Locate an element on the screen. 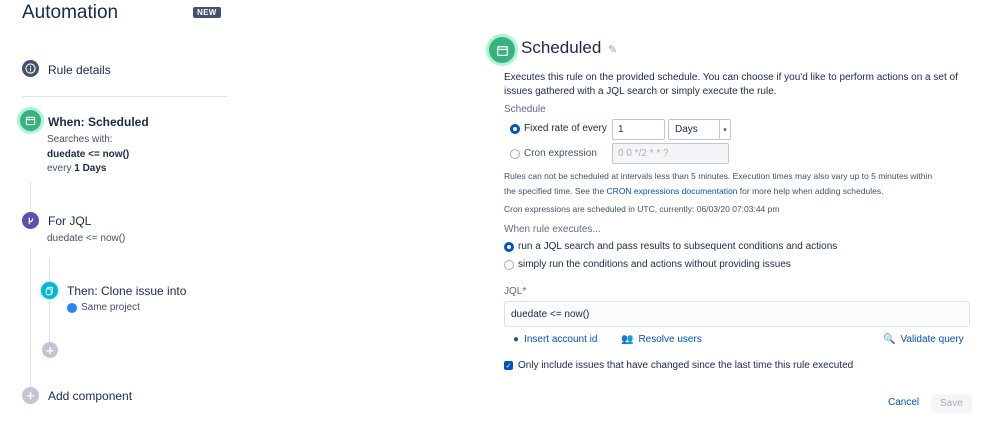  panel-title: Scheduled is located at coordinates (561, 47).